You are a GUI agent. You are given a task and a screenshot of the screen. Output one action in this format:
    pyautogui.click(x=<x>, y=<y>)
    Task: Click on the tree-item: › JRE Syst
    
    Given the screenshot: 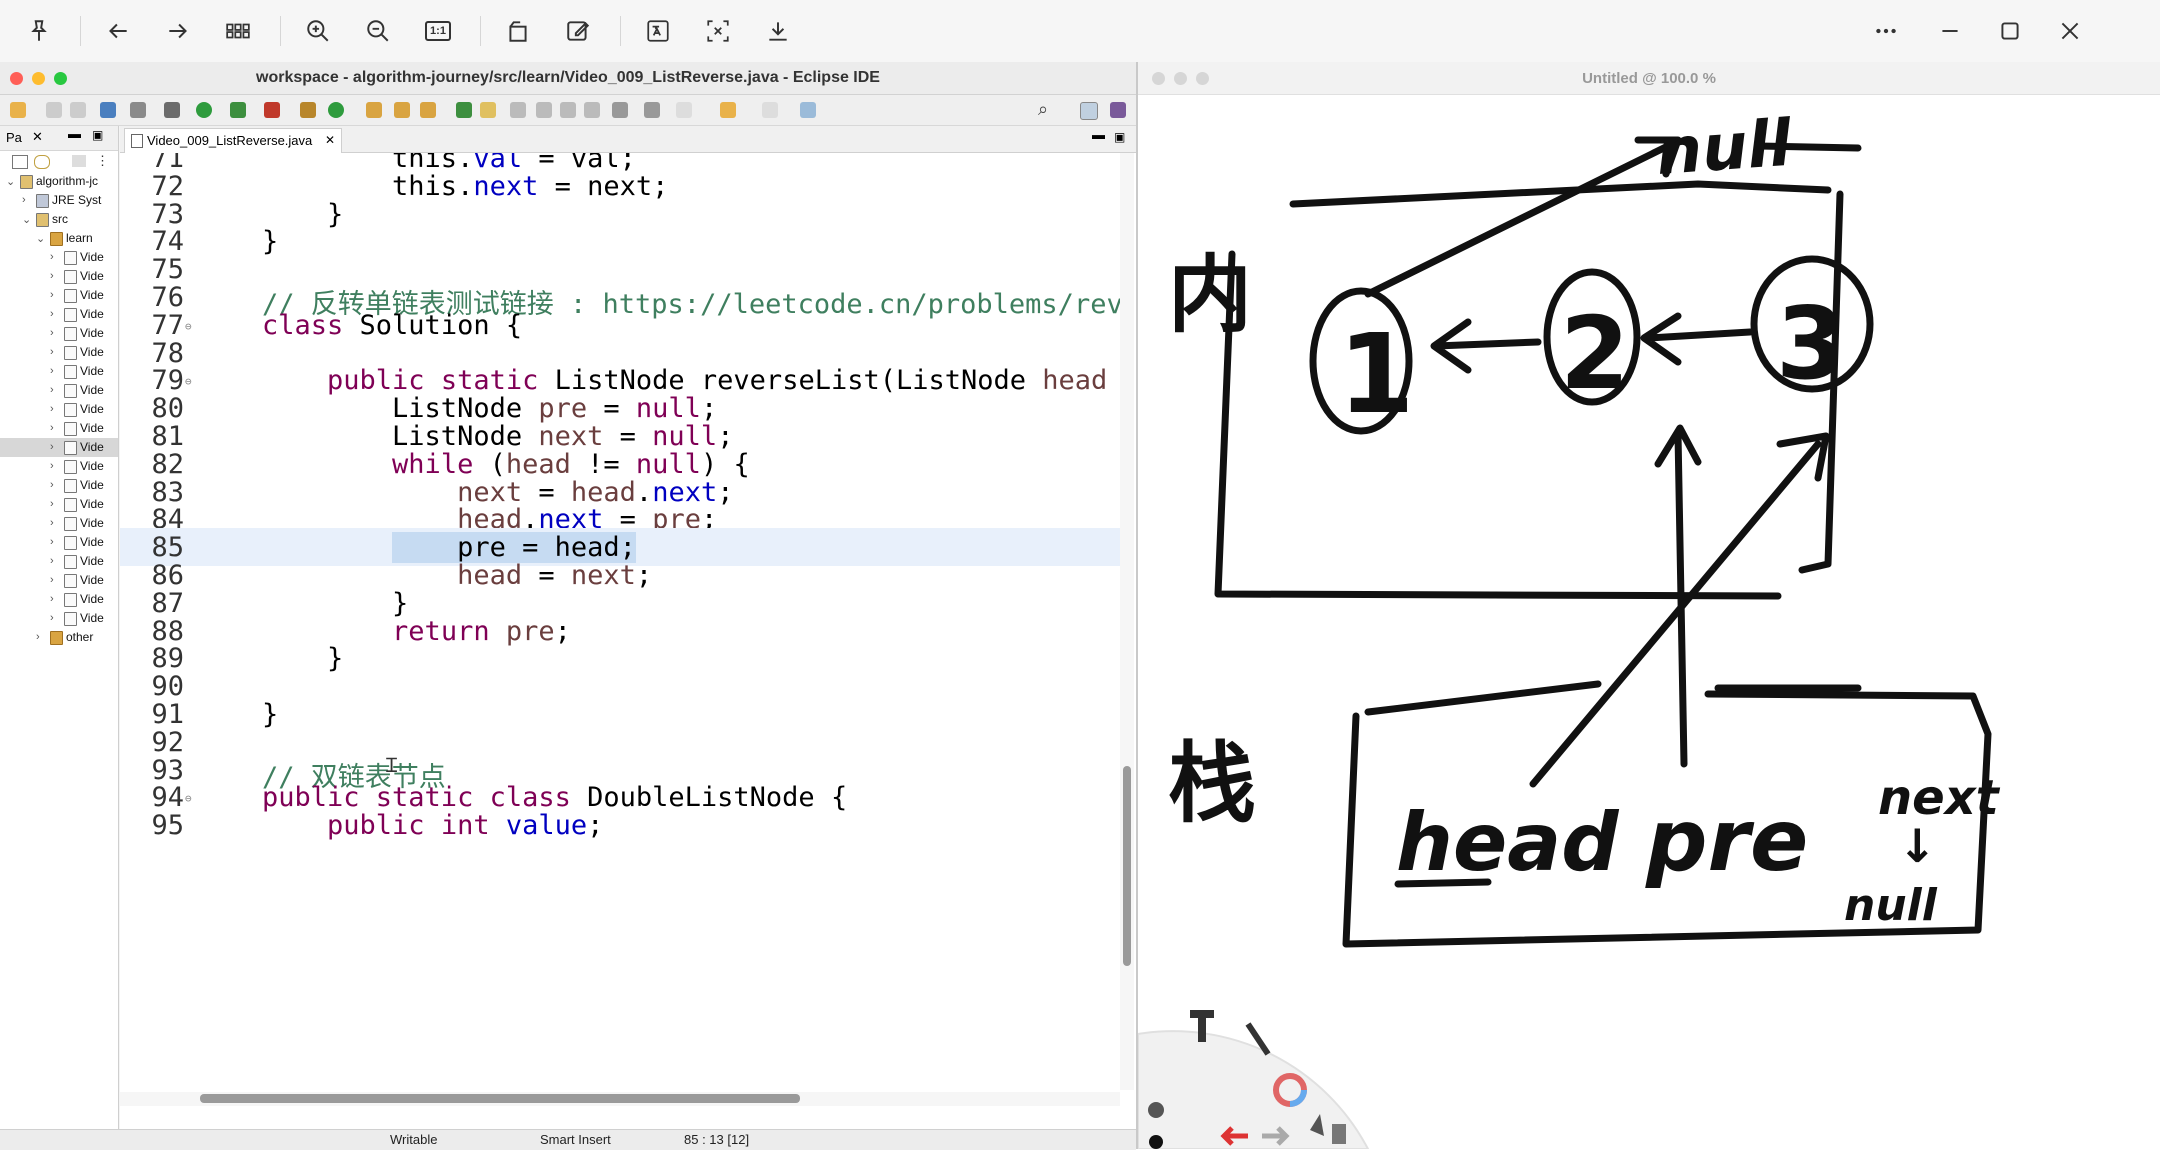 What is the action you would take?
    pyautogui.click(x=59, y=200)
    